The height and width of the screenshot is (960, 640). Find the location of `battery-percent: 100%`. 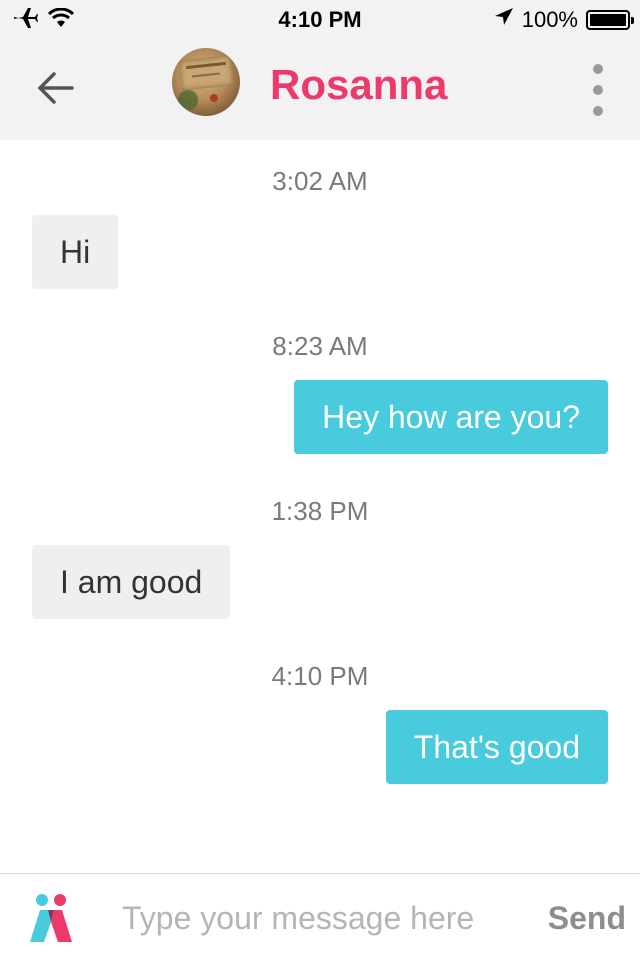

battery-percent: 100% is located at coordinates (549, 19).